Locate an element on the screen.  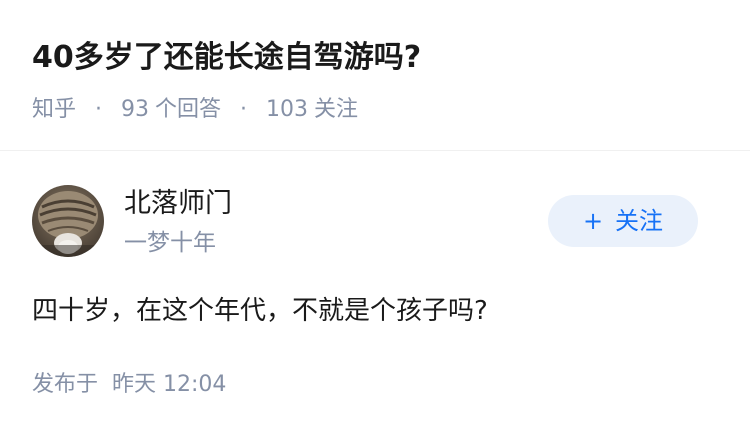
question-meta: 知乎 · 93 个回答 · 103 关注 is located at coordinates (195, 110).